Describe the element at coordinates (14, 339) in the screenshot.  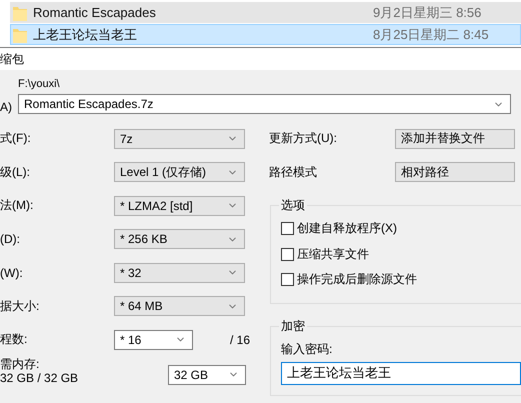
I see `field-label: 程数:` at that location.